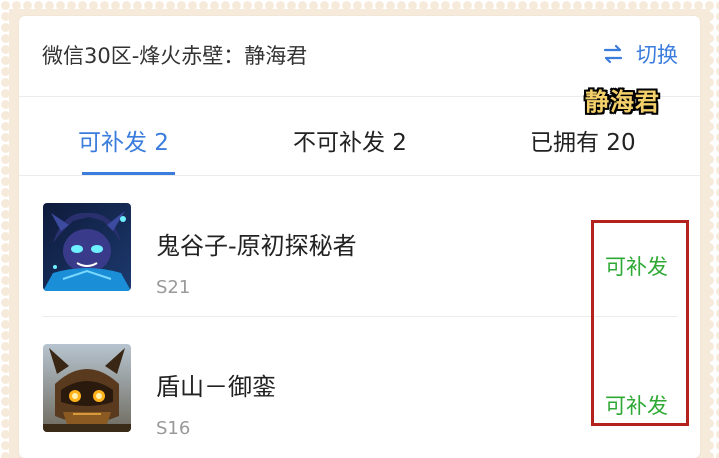 The height and width of the screenshot is (458, 719). Describe the element at coordinates (128, 173) in the screenshot. I see `active-tab-indicator` at that location.